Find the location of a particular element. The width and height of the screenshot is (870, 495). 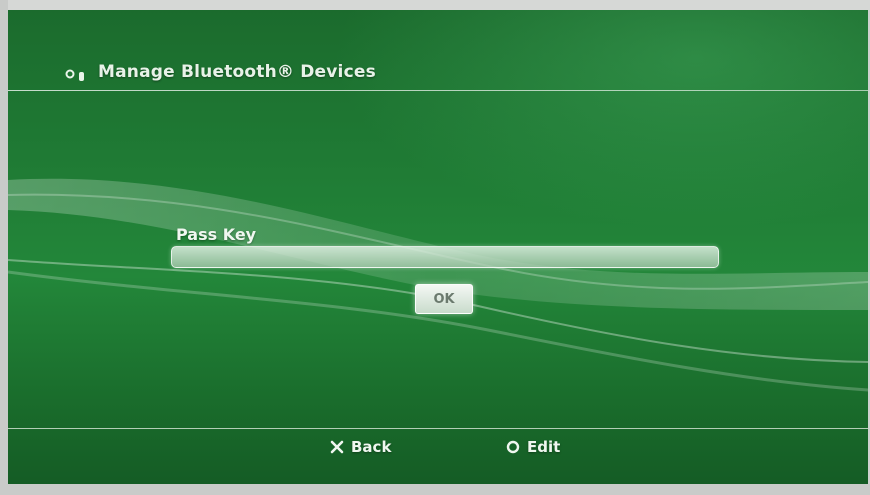

pass-key-input is located at coordinates (445, 257).